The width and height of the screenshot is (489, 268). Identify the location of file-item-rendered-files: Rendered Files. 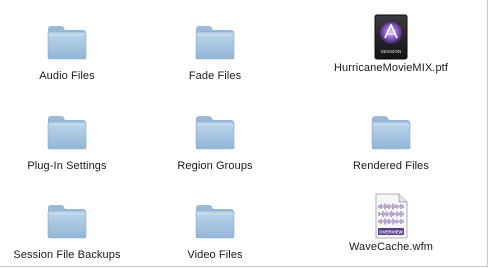
(391, 134).